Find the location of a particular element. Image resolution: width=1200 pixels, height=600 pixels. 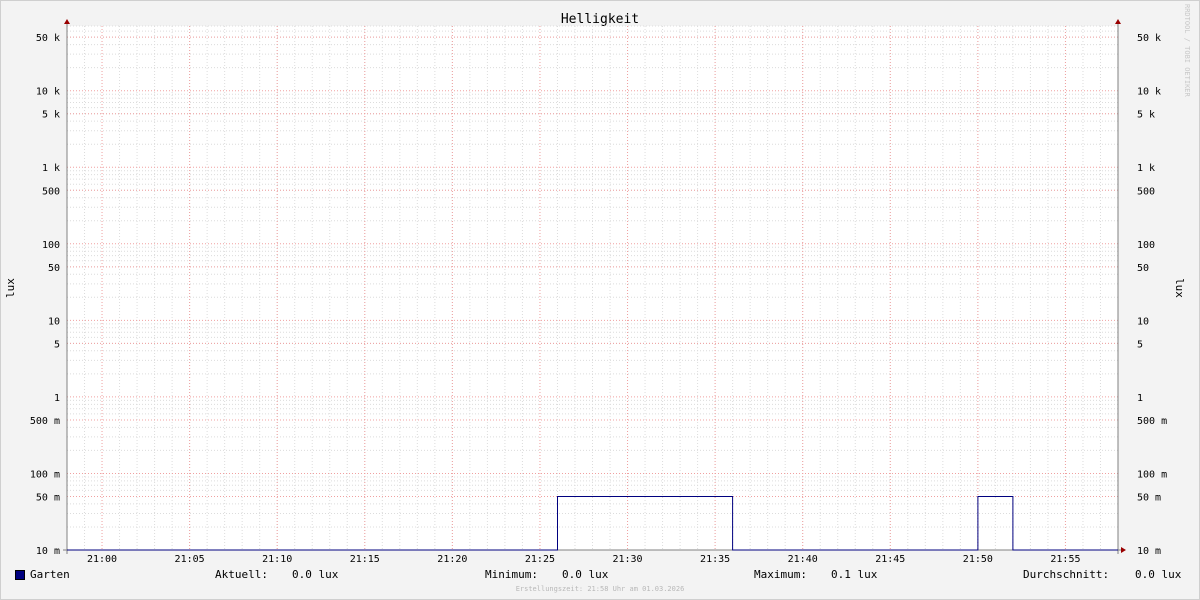

y-tick-label-right: 5 k is located at coordinates (1146, 115).